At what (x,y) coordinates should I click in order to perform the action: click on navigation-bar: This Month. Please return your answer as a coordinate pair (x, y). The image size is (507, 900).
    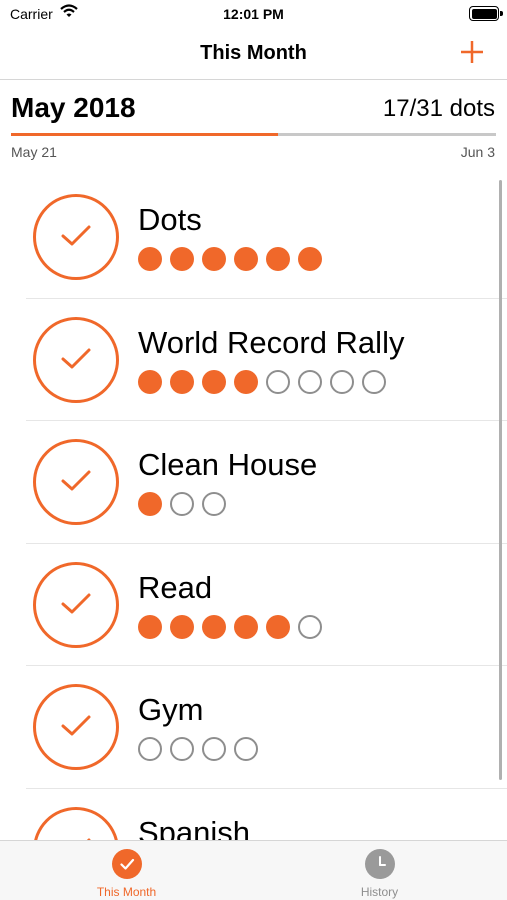
    Looking at the image, I should click on (253, 55).